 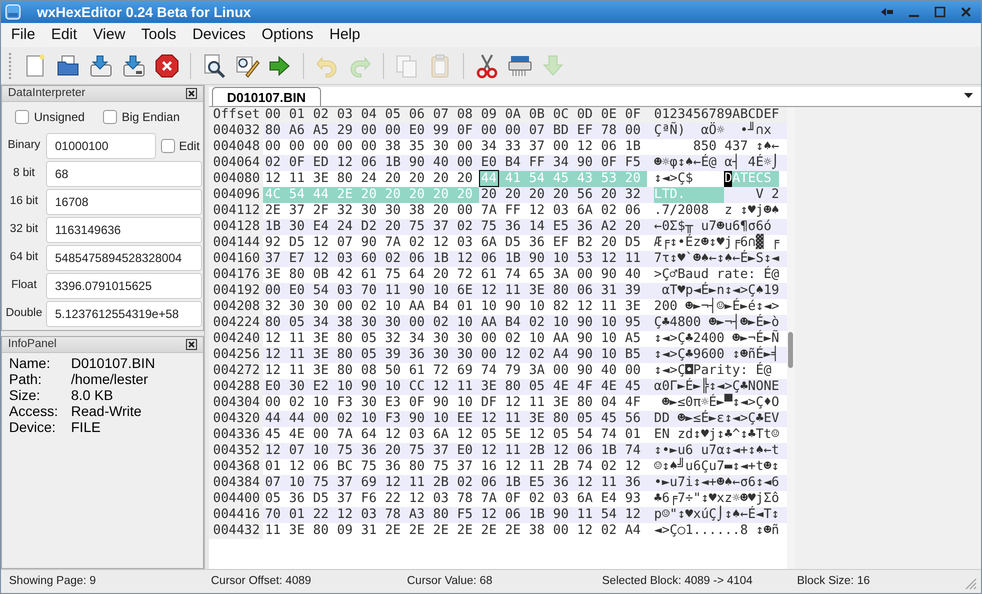 I want to click on hex-byte: FF, so click(x=515, y=211).